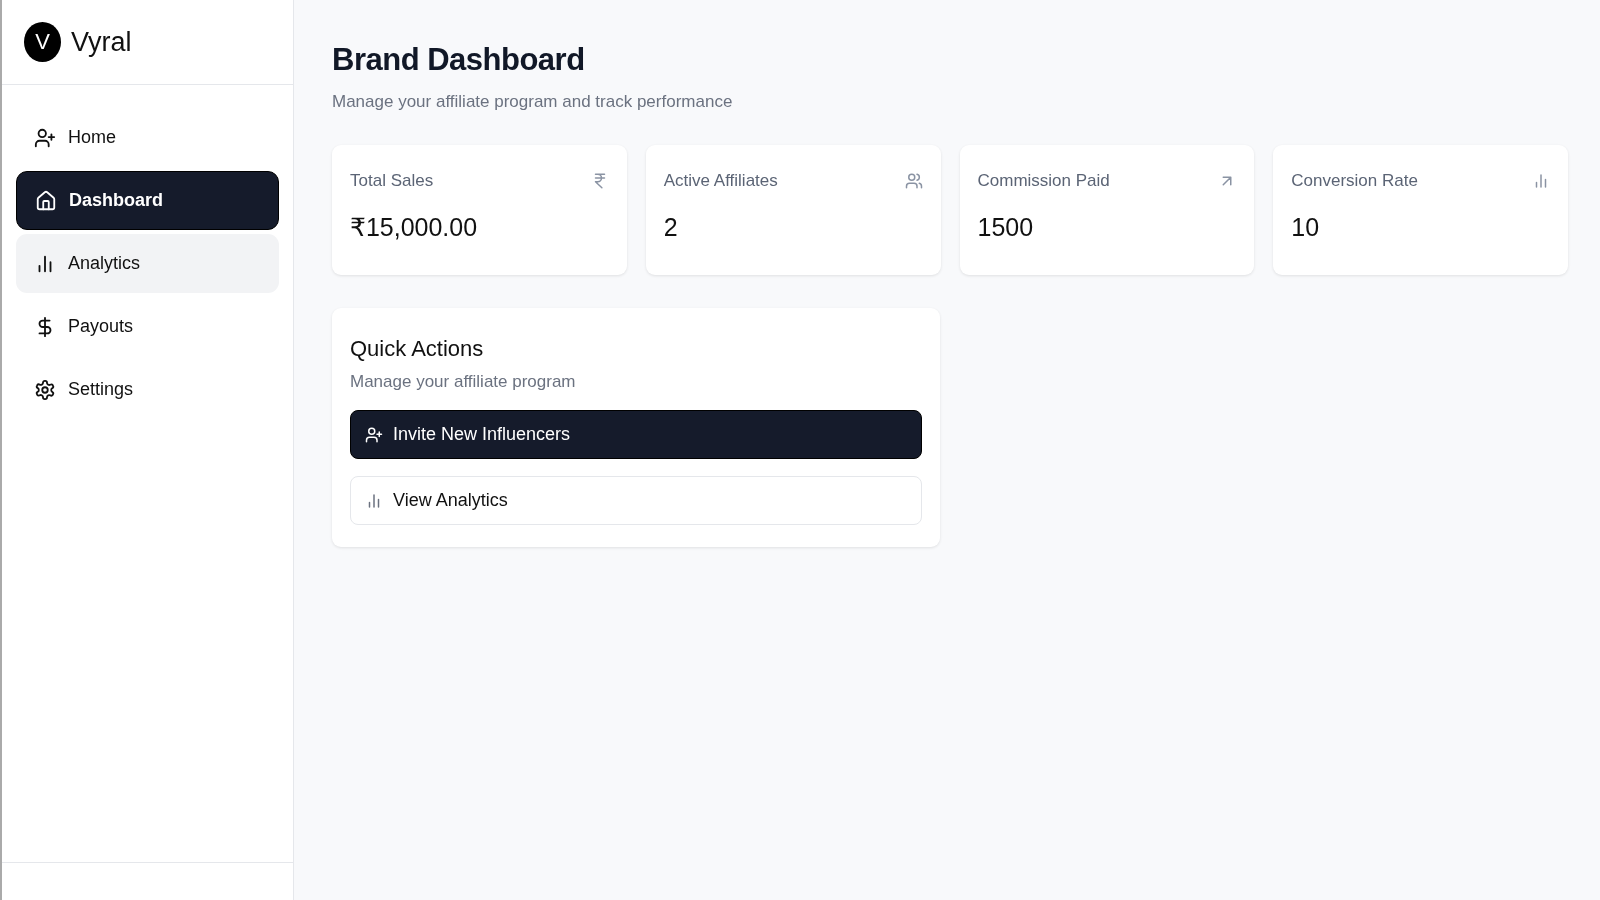 The width and height of the screenshot is (1600, 900). Describe the element at coordinates (1006, 227) in the screenshot. I see `stat-value: 1500` at that location.